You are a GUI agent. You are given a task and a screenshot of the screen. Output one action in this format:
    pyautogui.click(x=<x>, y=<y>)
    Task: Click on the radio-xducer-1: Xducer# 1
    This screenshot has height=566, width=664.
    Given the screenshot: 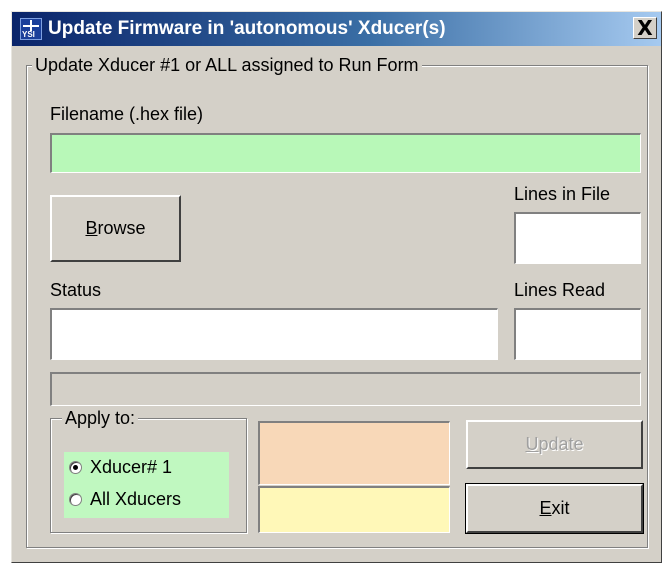 What is the action you would take?
    pyautogui.click(x=120, y=467)
    